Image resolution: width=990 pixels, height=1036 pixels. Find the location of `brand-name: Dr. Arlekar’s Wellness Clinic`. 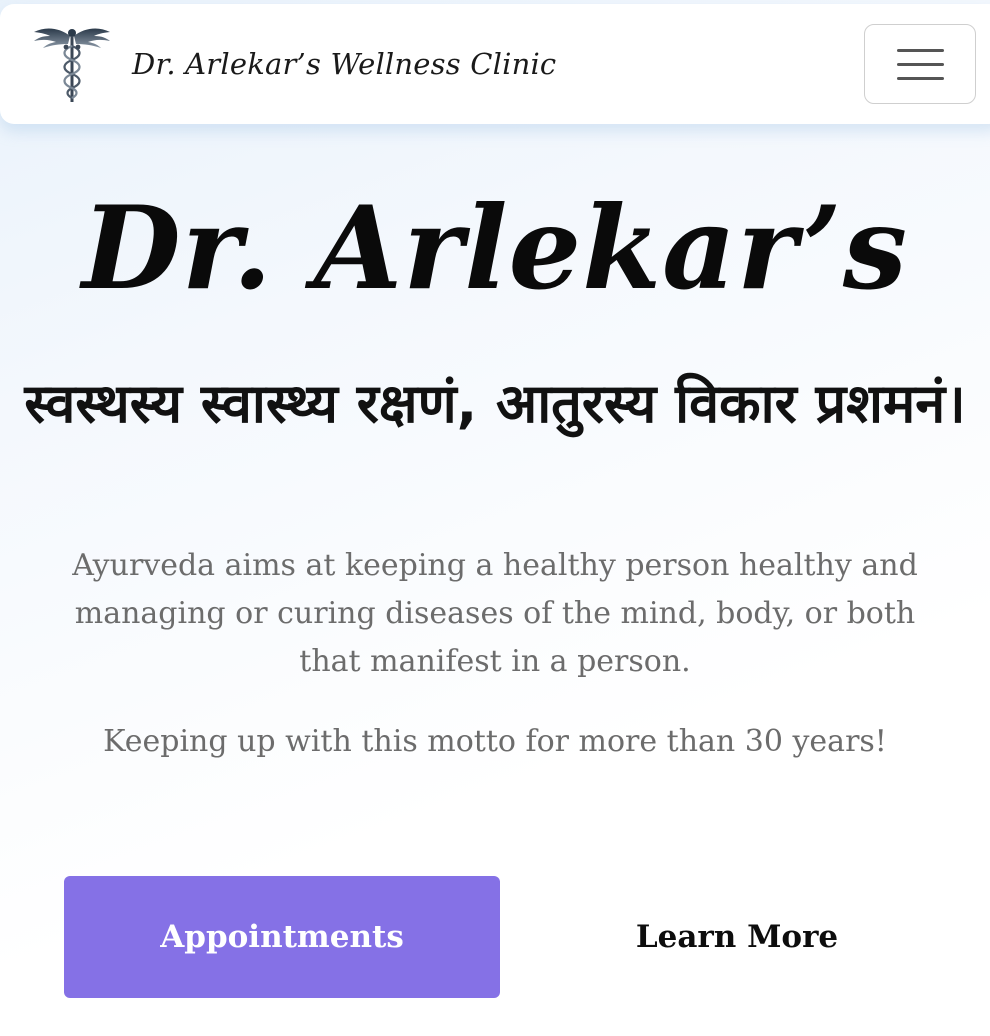

brand-name: Dr. Arlekar’s Wellness Clinic is located at coordinates (344, 64).